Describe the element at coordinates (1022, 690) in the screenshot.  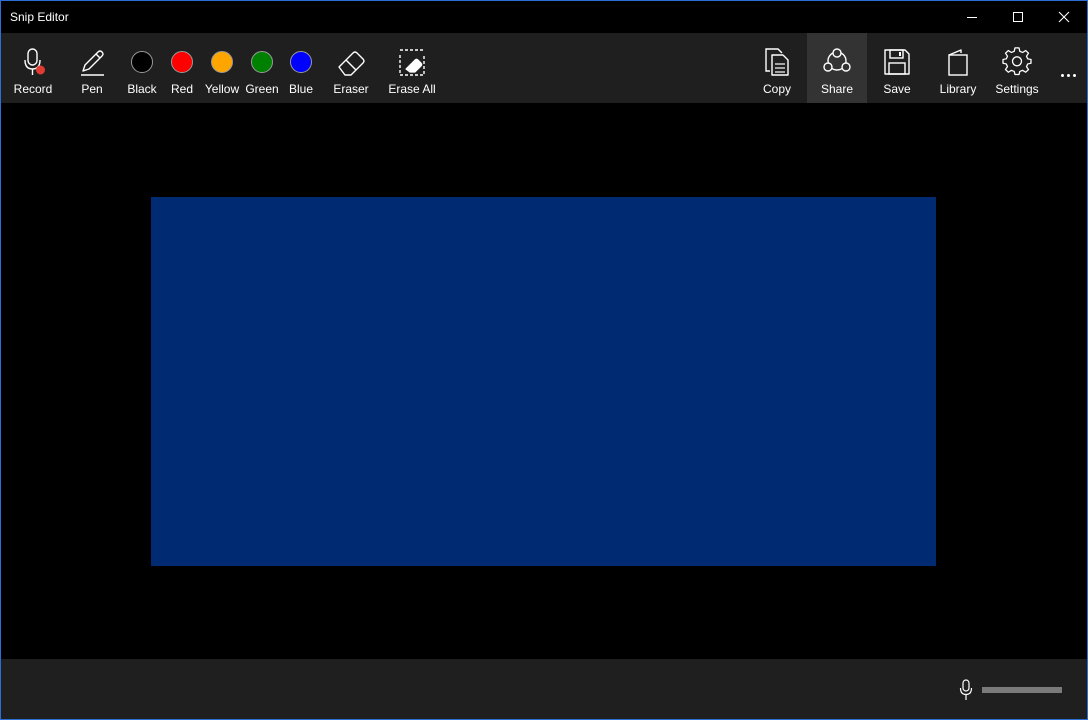
I see `audio-level-slider` at that location.